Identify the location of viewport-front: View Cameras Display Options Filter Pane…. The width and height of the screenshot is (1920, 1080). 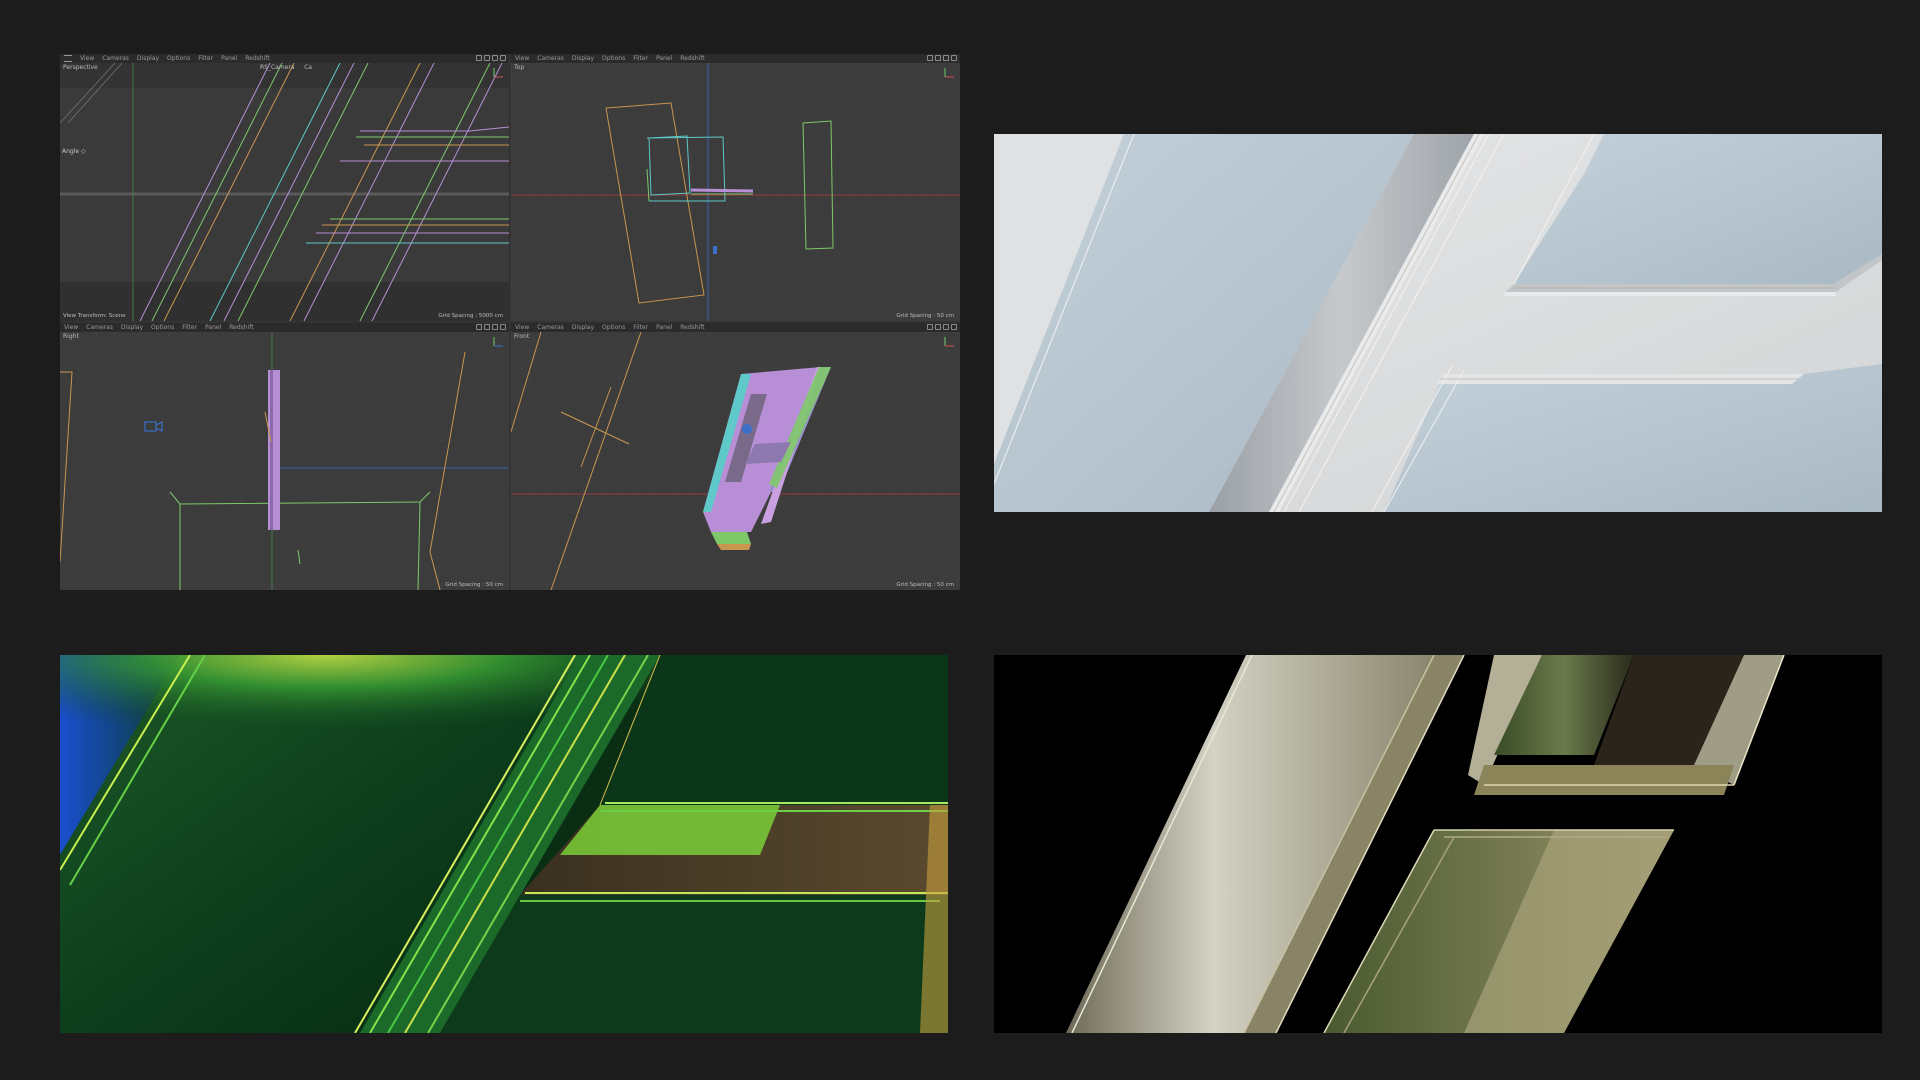
(735, 456).